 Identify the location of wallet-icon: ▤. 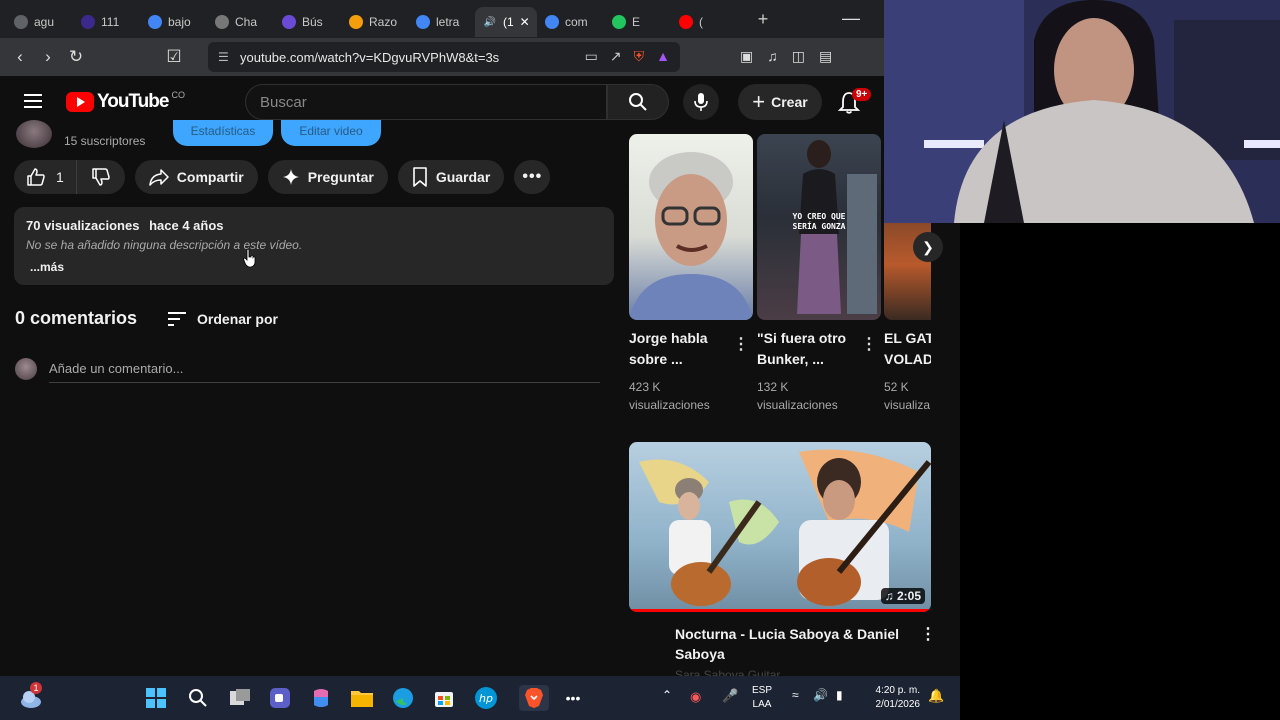
(825, 56).